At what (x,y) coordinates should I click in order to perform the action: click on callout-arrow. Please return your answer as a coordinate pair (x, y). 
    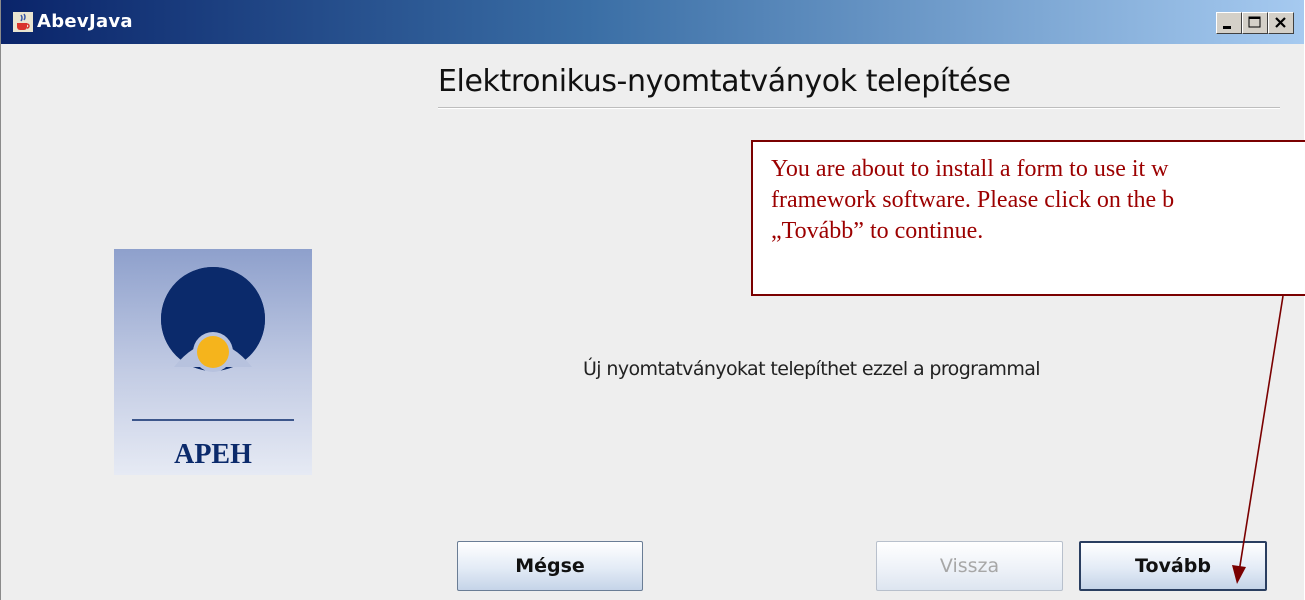
    Looking at the image, I should click on (1258, 439).